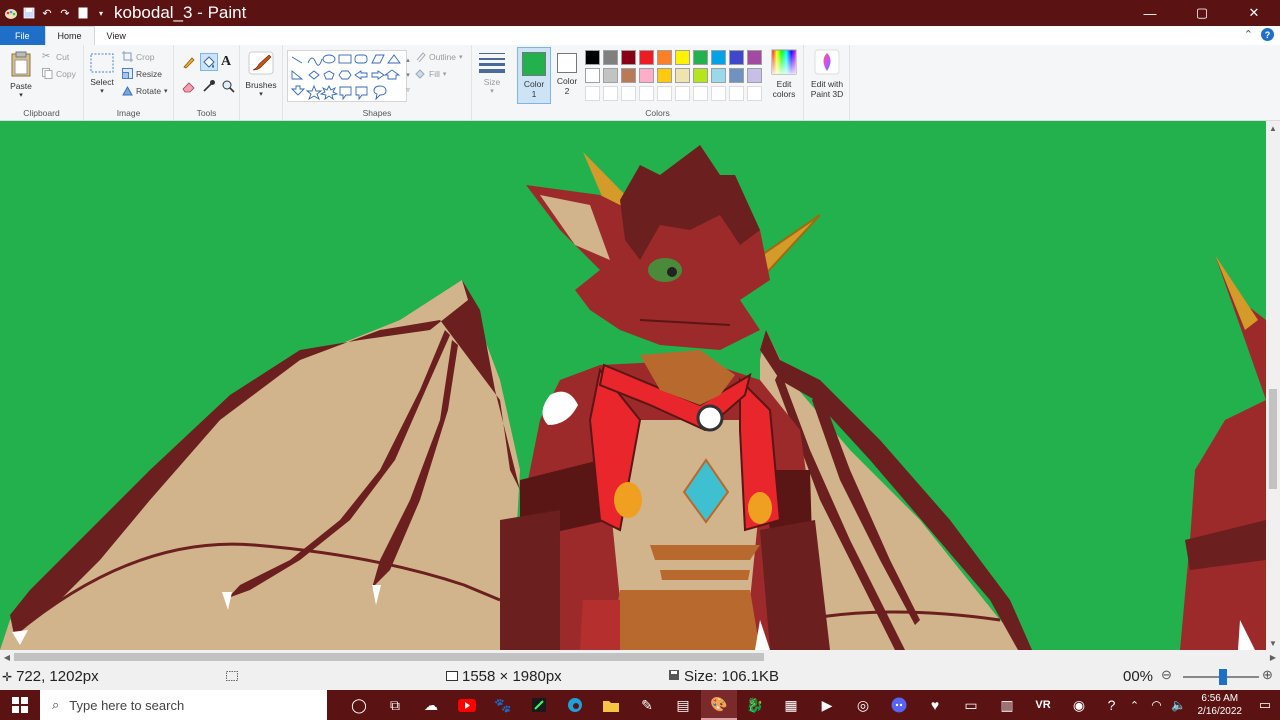 The height and width of the screenshot is (720, 1280). Describe the element at coordinates (1043, 705) in the screenshot. I see `vr-app-icon: VR` at that location.